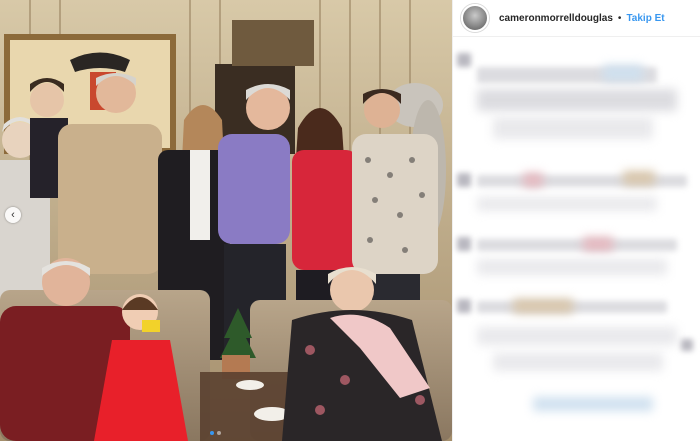 This screenshot has height=441, width=700. I want to click on follow-button: Takip Et, so click(645, 18).